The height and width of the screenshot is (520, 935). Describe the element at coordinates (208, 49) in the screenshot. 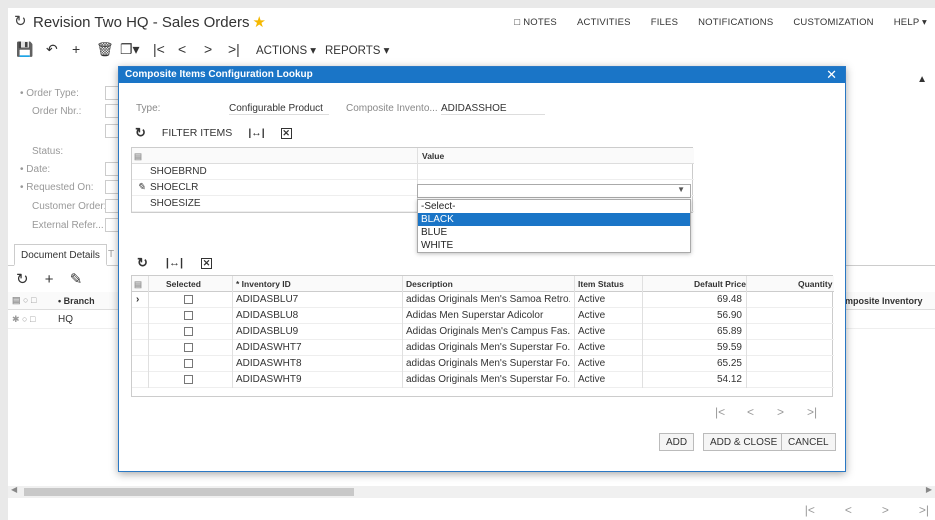

I see `next-record-icon: >` at that location.